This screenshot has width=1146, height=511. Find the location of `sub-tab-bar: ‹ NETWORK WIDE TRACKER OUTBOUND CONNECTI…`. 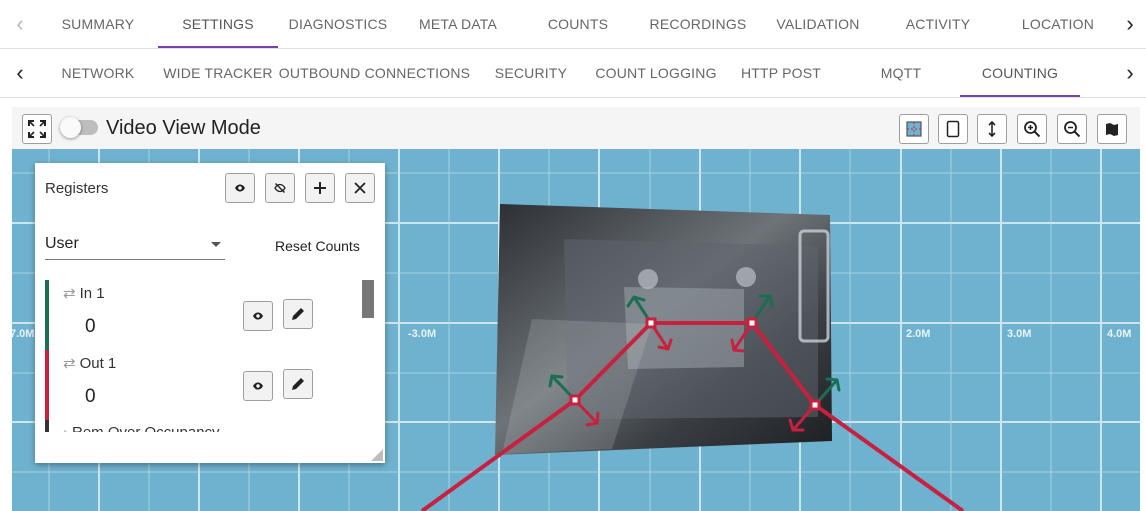

sub-tab-bar: ‹ NETWORK WIDE TRACKER OUTBOUND CONNECTI… is located at coordinates (573, 73).